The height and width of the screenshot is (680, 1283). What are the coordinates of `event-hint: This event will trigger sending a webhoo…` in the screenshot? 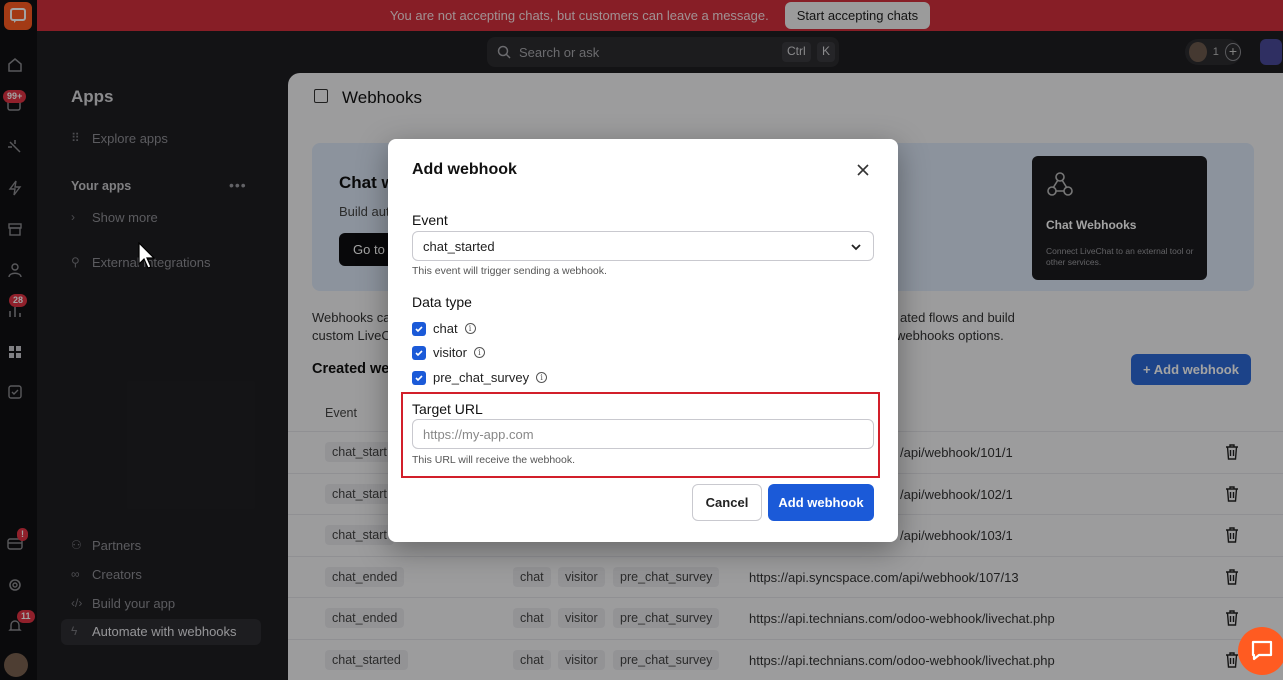 It's located at (509, 271).